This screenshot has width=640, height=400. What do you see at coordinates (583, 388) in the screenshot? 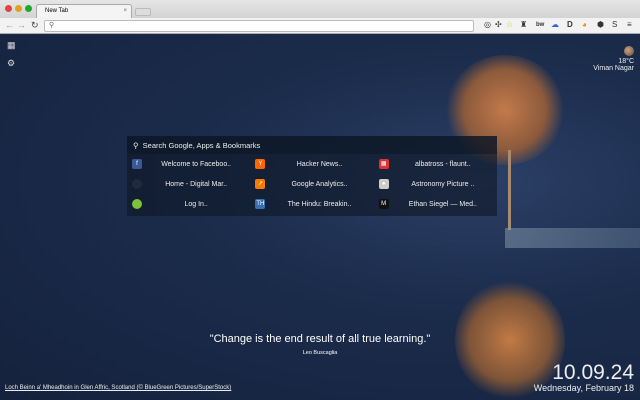
I see `clock-date: Wednesday, February 18` at bounding box center [583, 388].